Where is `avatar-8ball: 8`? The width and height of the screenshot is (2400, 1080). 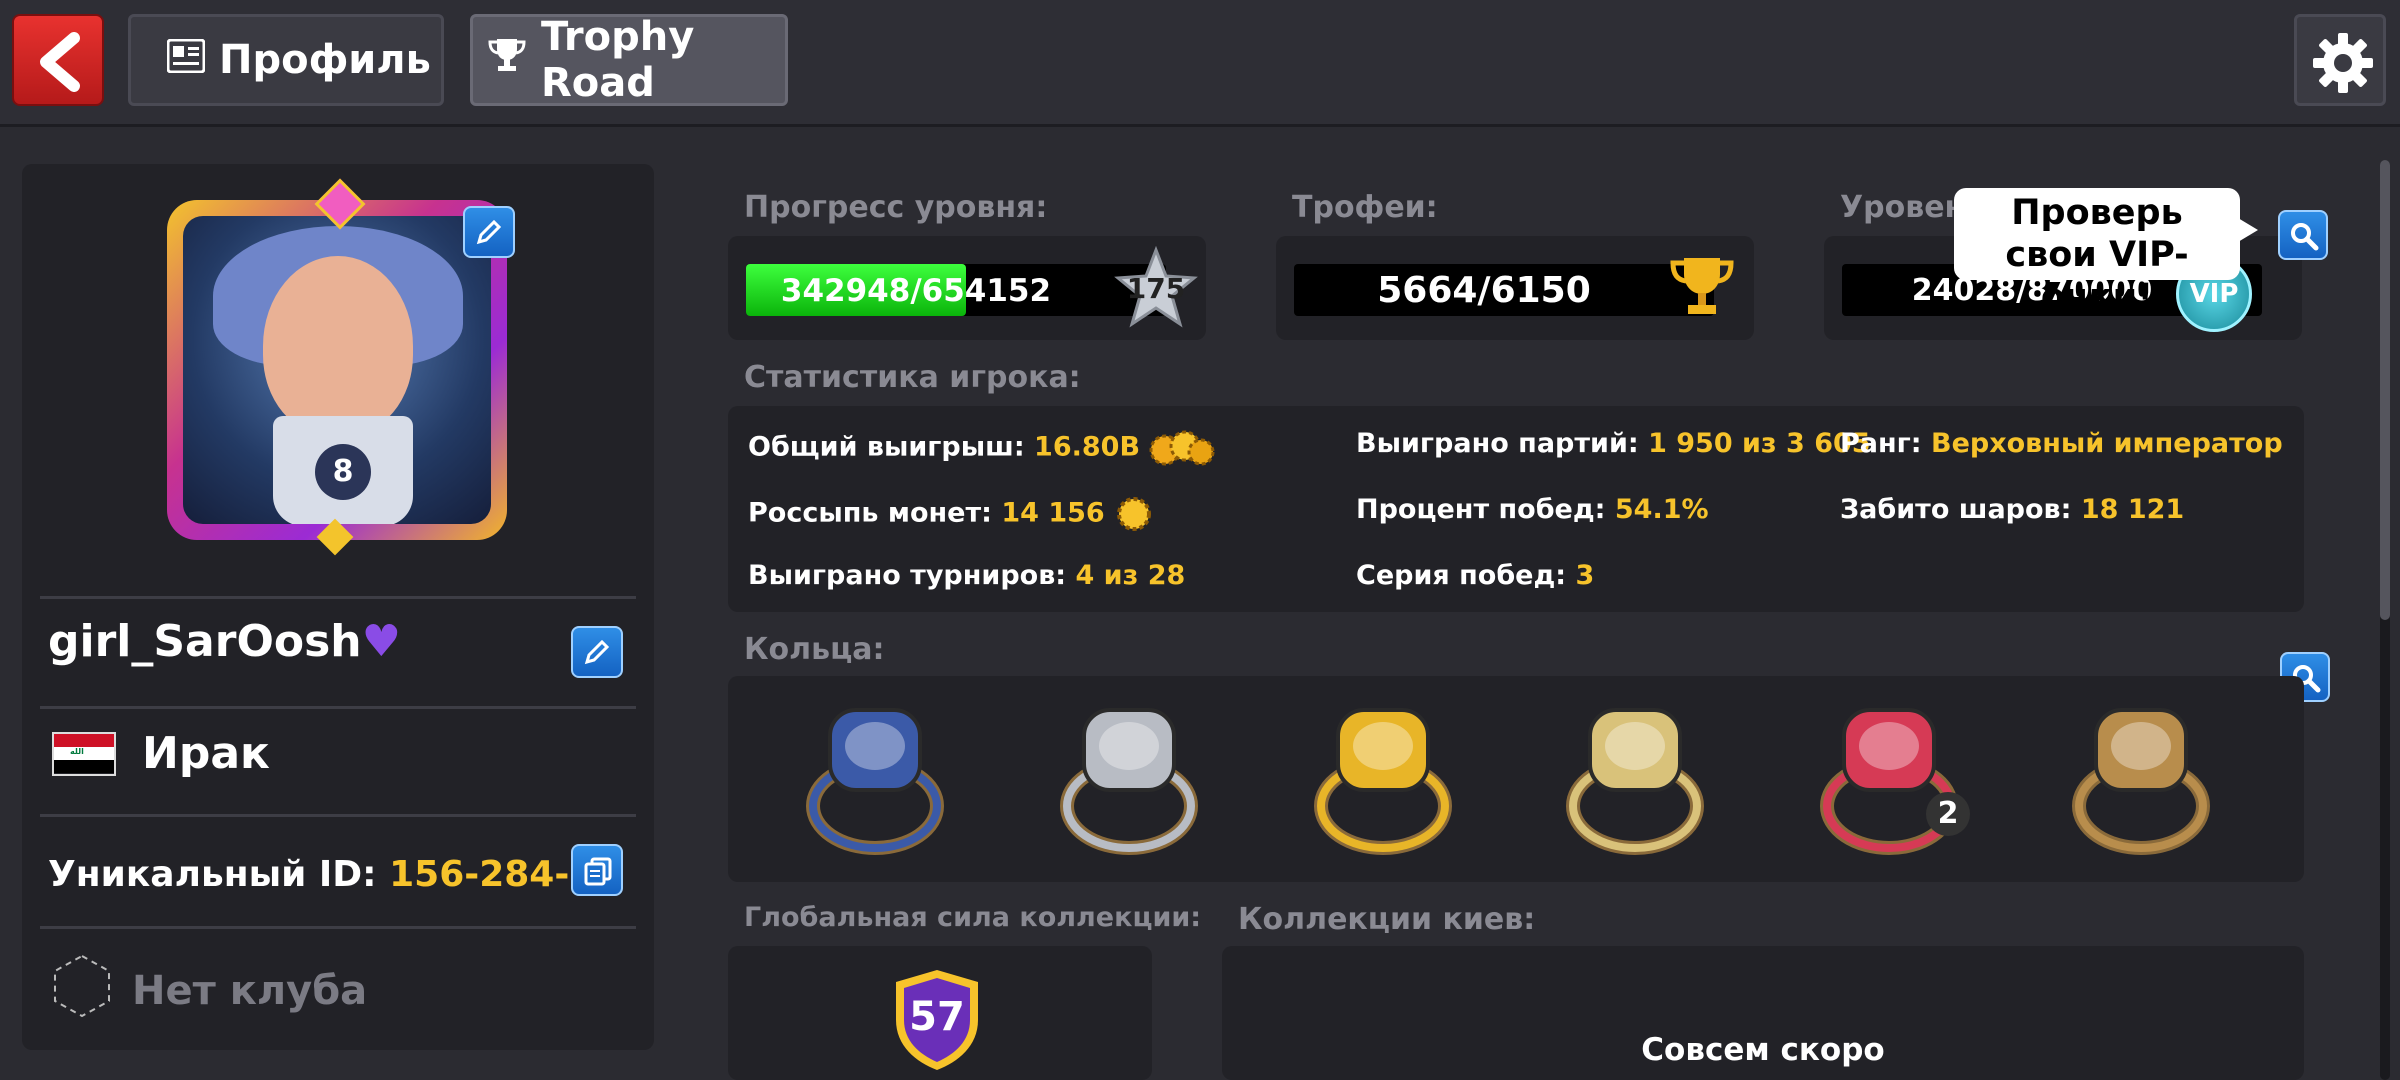 avatar-8ball: 8 is located at coordinates (343, 472).